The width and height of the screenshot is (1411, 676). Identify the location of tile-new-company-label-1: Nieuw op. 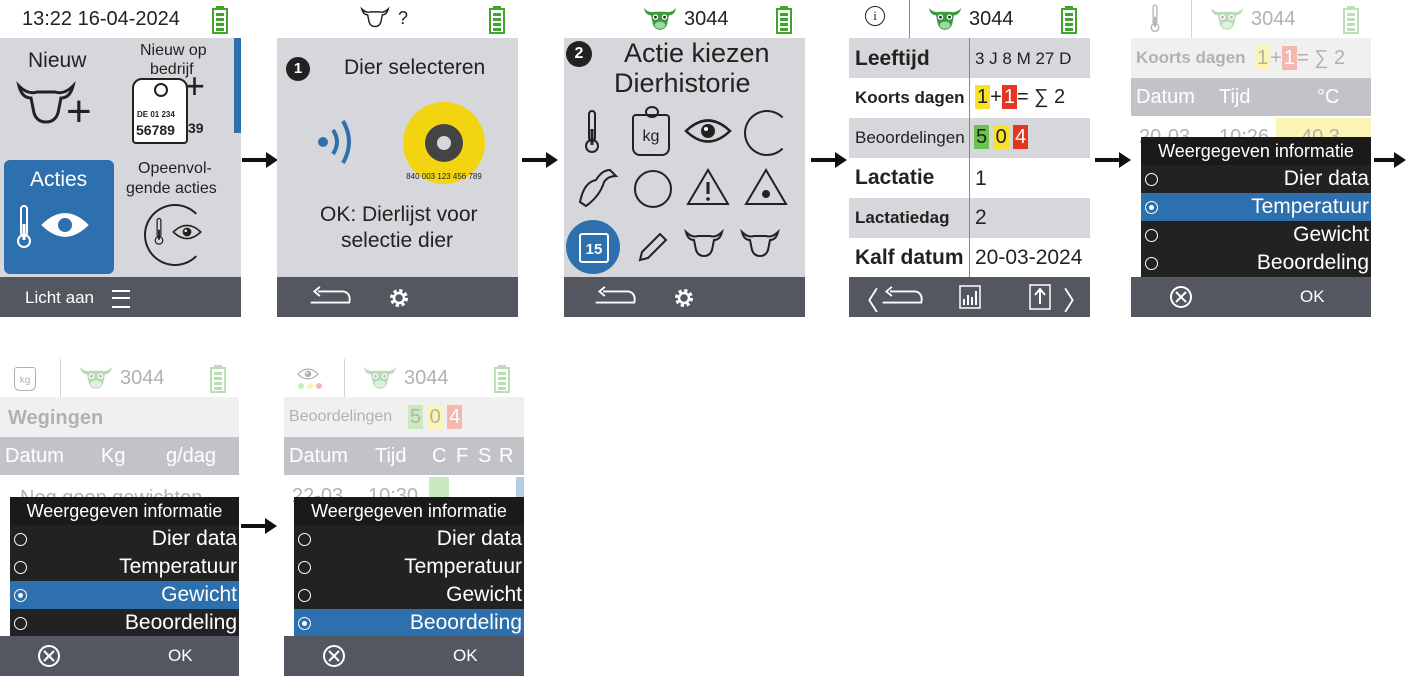
(173, 50).